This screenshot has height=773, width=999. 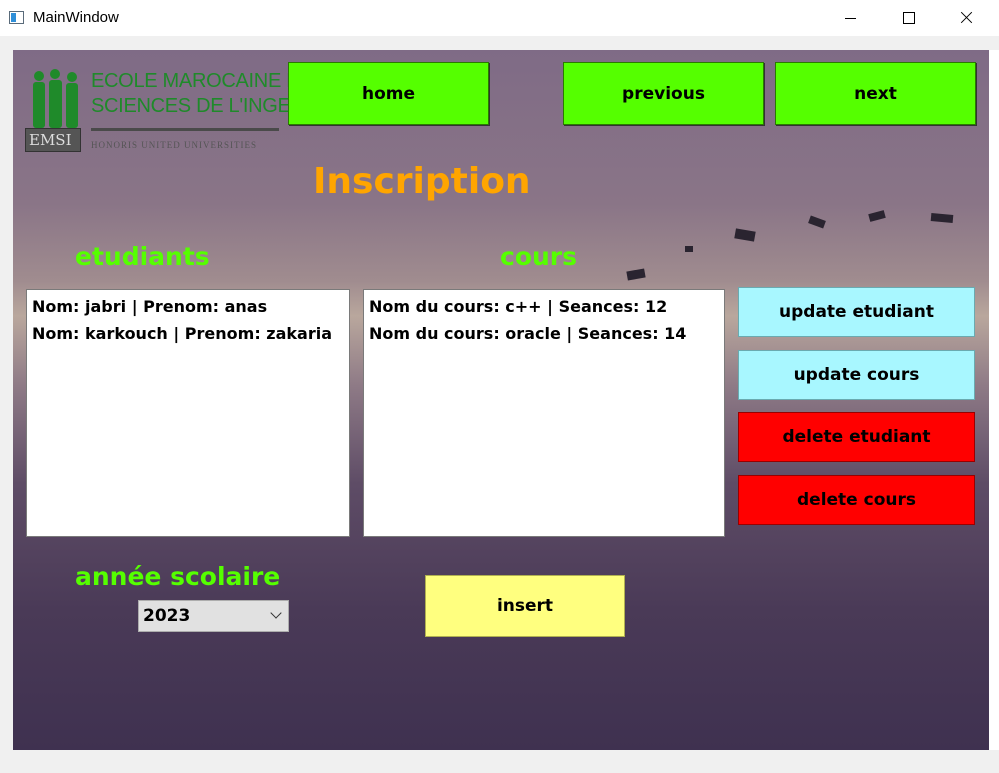 What do you see at coordinates (544, 333) in the screenshot?
I see `list-item: Nom du cours: oracle | Seances: 14` at bounding box center [544, 333].